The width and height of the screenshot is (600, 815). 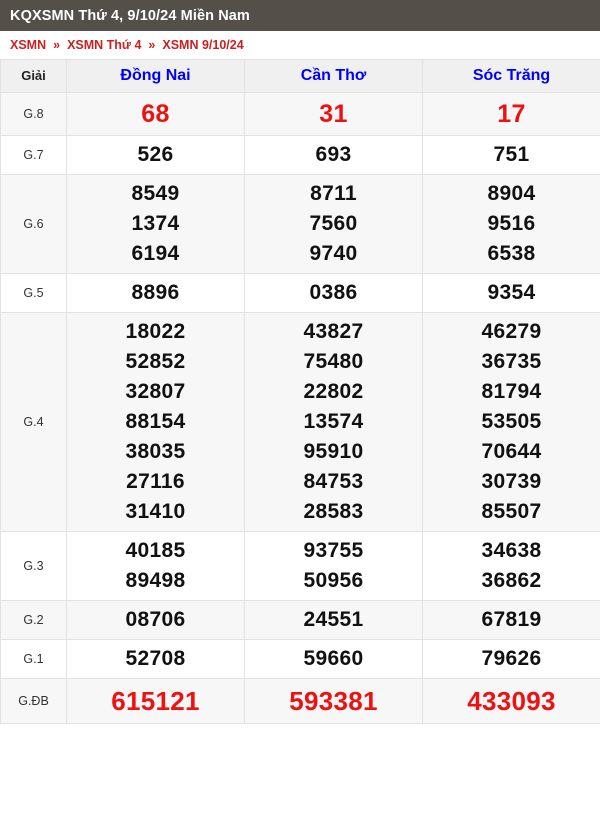 I want to click on lottery-number: 85507, so click(x=511, y=511).